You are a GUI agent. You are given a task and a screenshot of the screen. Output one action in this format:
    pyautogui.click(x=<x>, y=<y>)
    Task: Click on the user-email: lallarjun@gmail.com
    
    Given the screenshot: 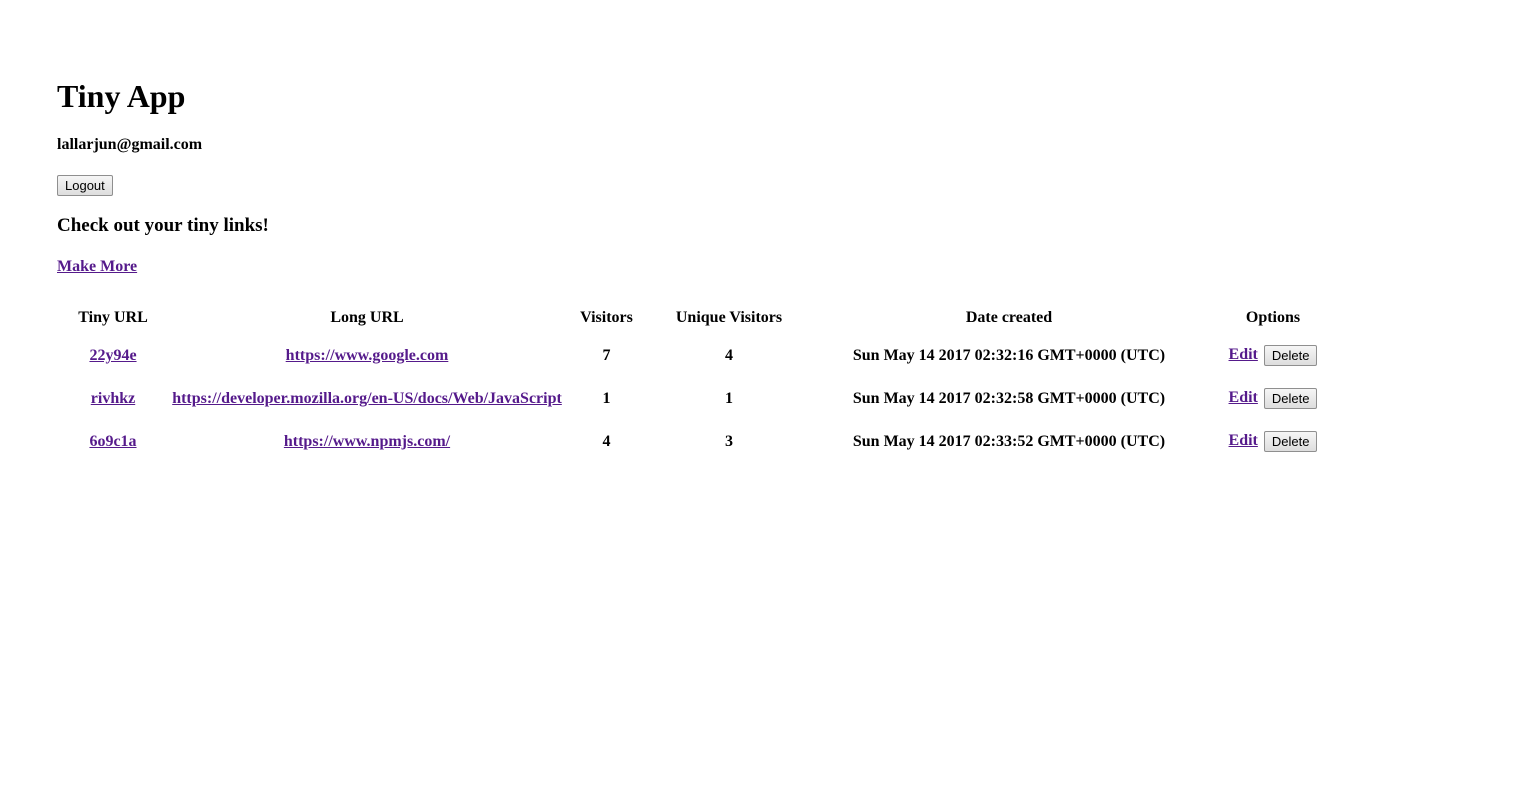 What is the action you would take?
    pyautogui.click(x=130, y=144)
    